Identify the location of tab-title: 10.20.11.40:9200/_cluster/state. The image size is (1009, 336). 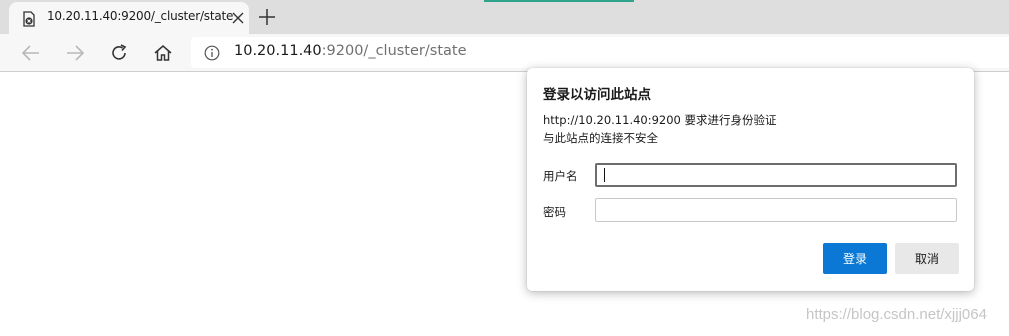
(140, 16).